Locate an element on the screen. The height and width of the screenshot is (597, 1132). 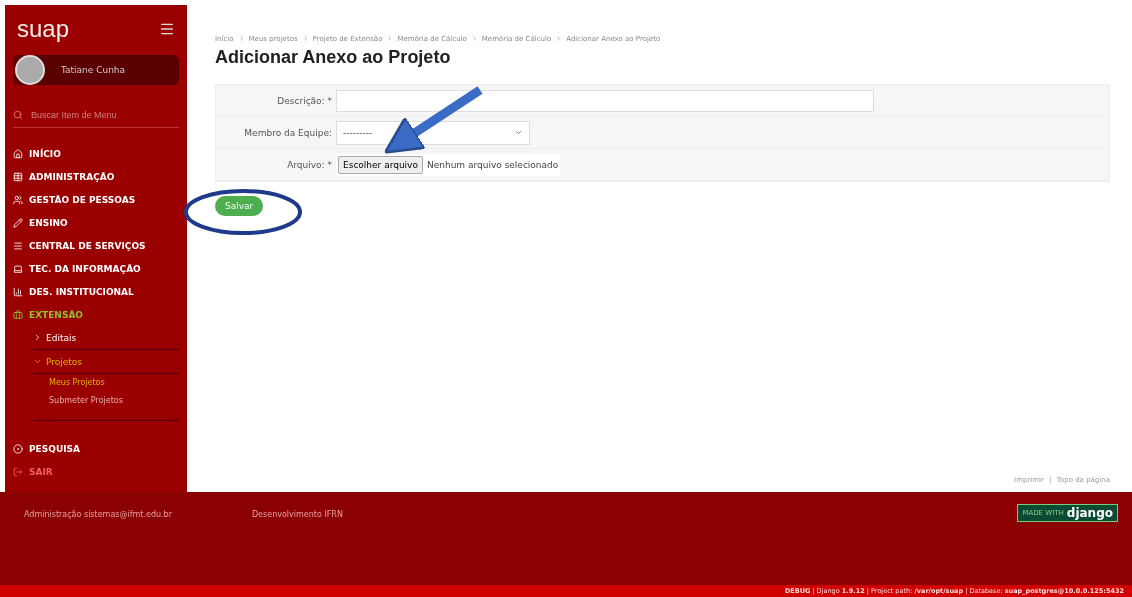
search-icon is located at coordinates (18, 115).